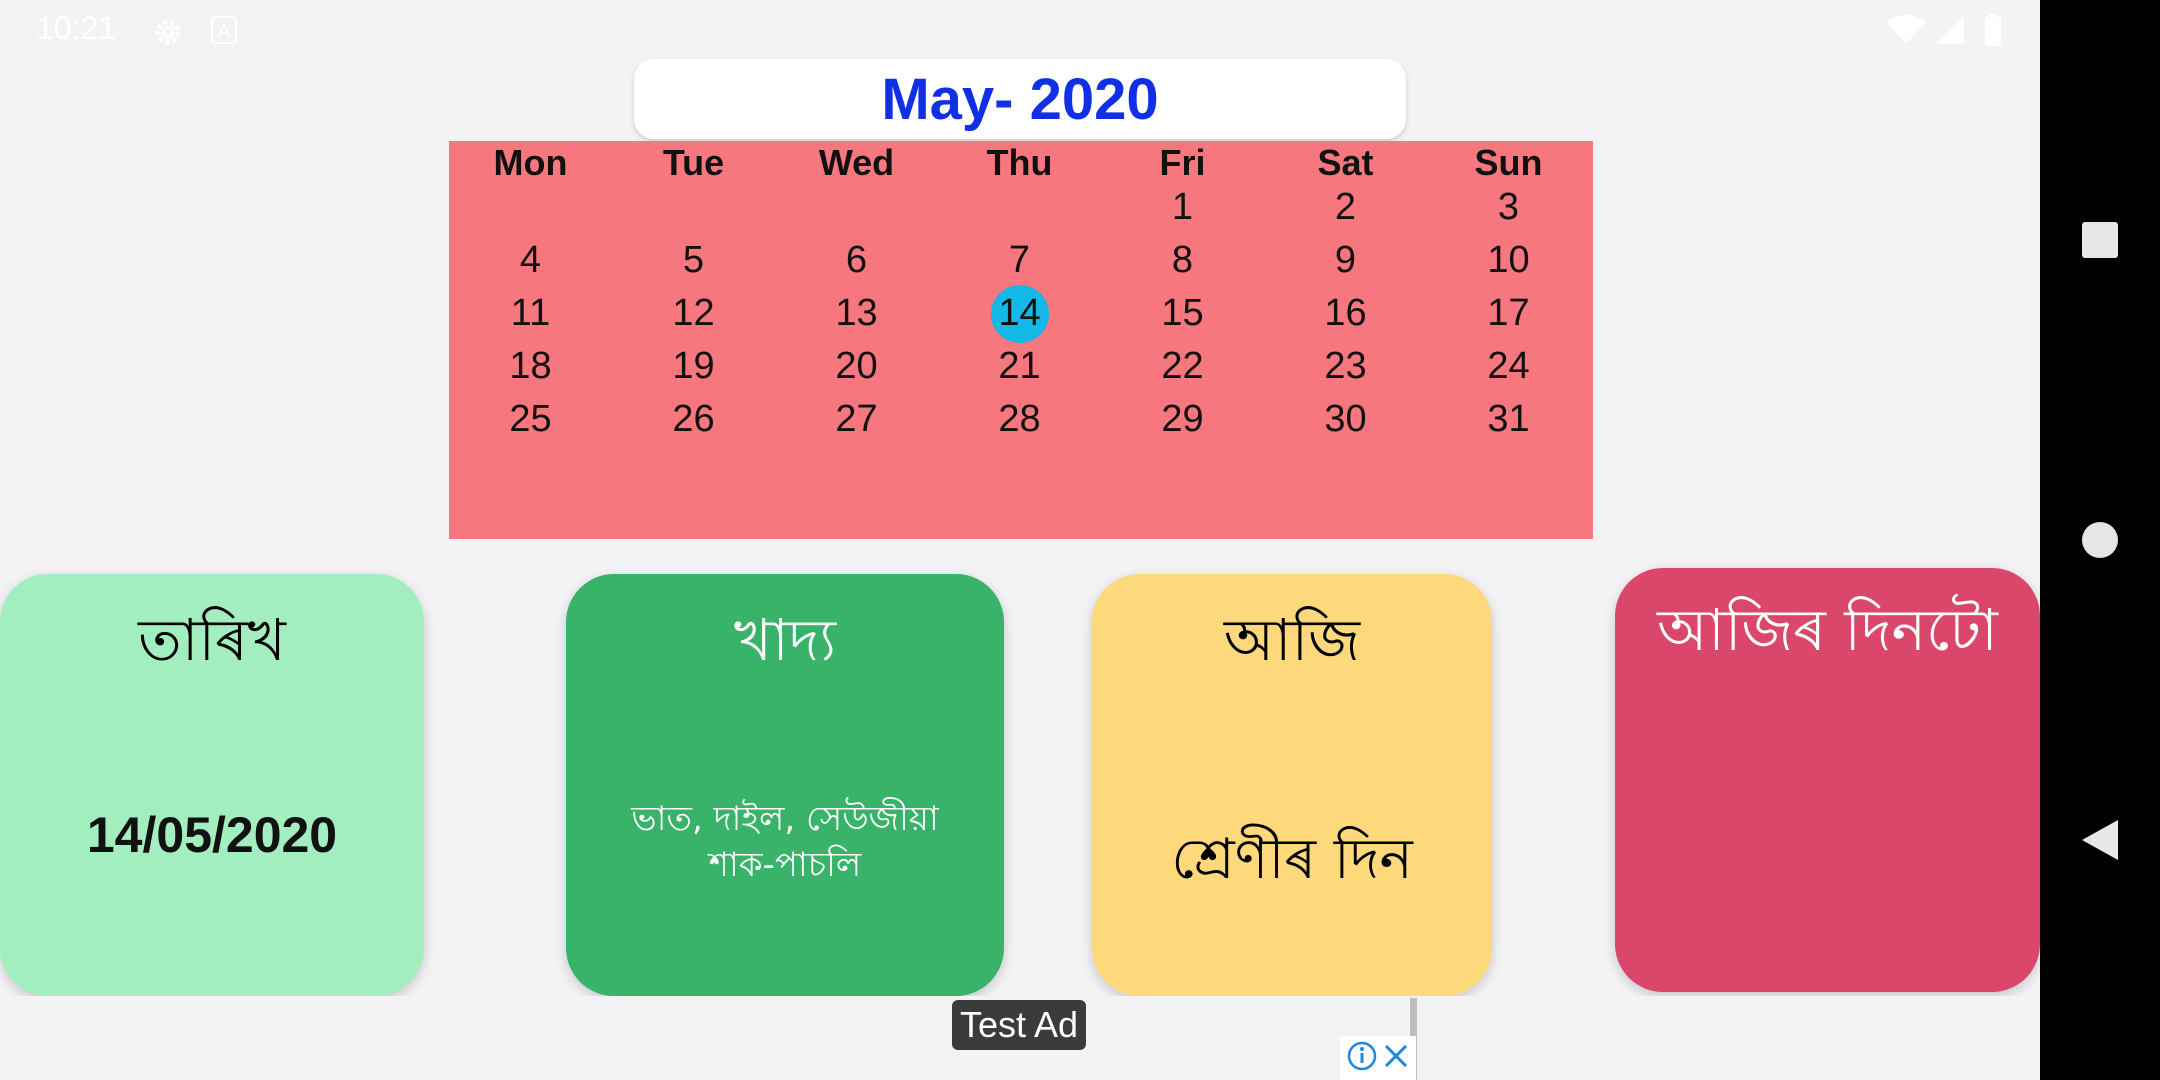  Describe the element at coordinates (1345, 313) in the screenshot. I see `day-cell: 16` at that location.